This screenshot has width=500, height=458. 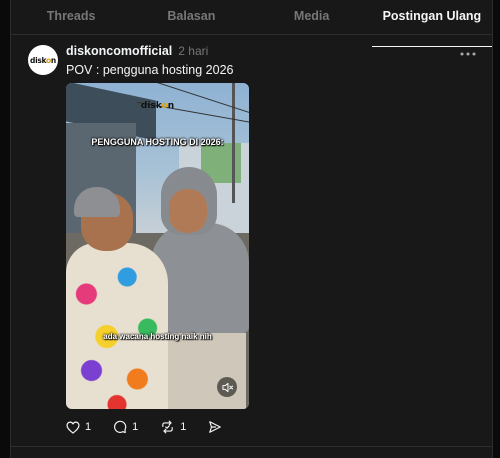 I want to click on reply-button: 1, so click(x=125, y=427).